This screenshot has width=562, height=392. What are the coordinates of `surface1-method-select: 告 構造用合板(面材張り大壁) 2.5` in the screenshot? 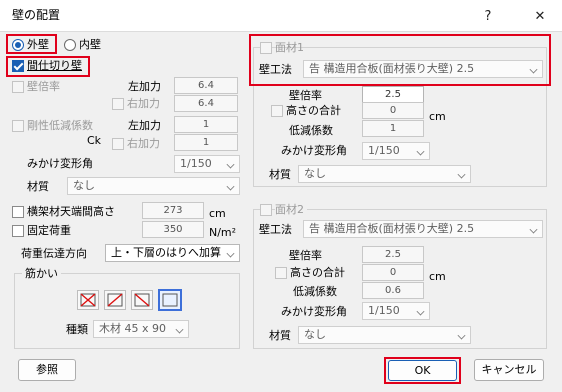 It's located at (423, 69).